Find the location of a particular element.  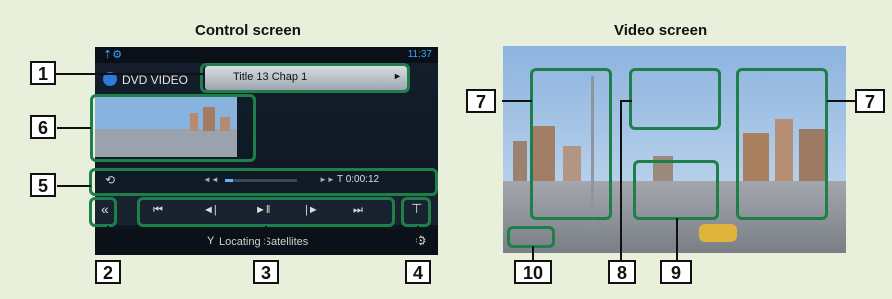

video-left-area-callout is located at coordinates (571, 144).